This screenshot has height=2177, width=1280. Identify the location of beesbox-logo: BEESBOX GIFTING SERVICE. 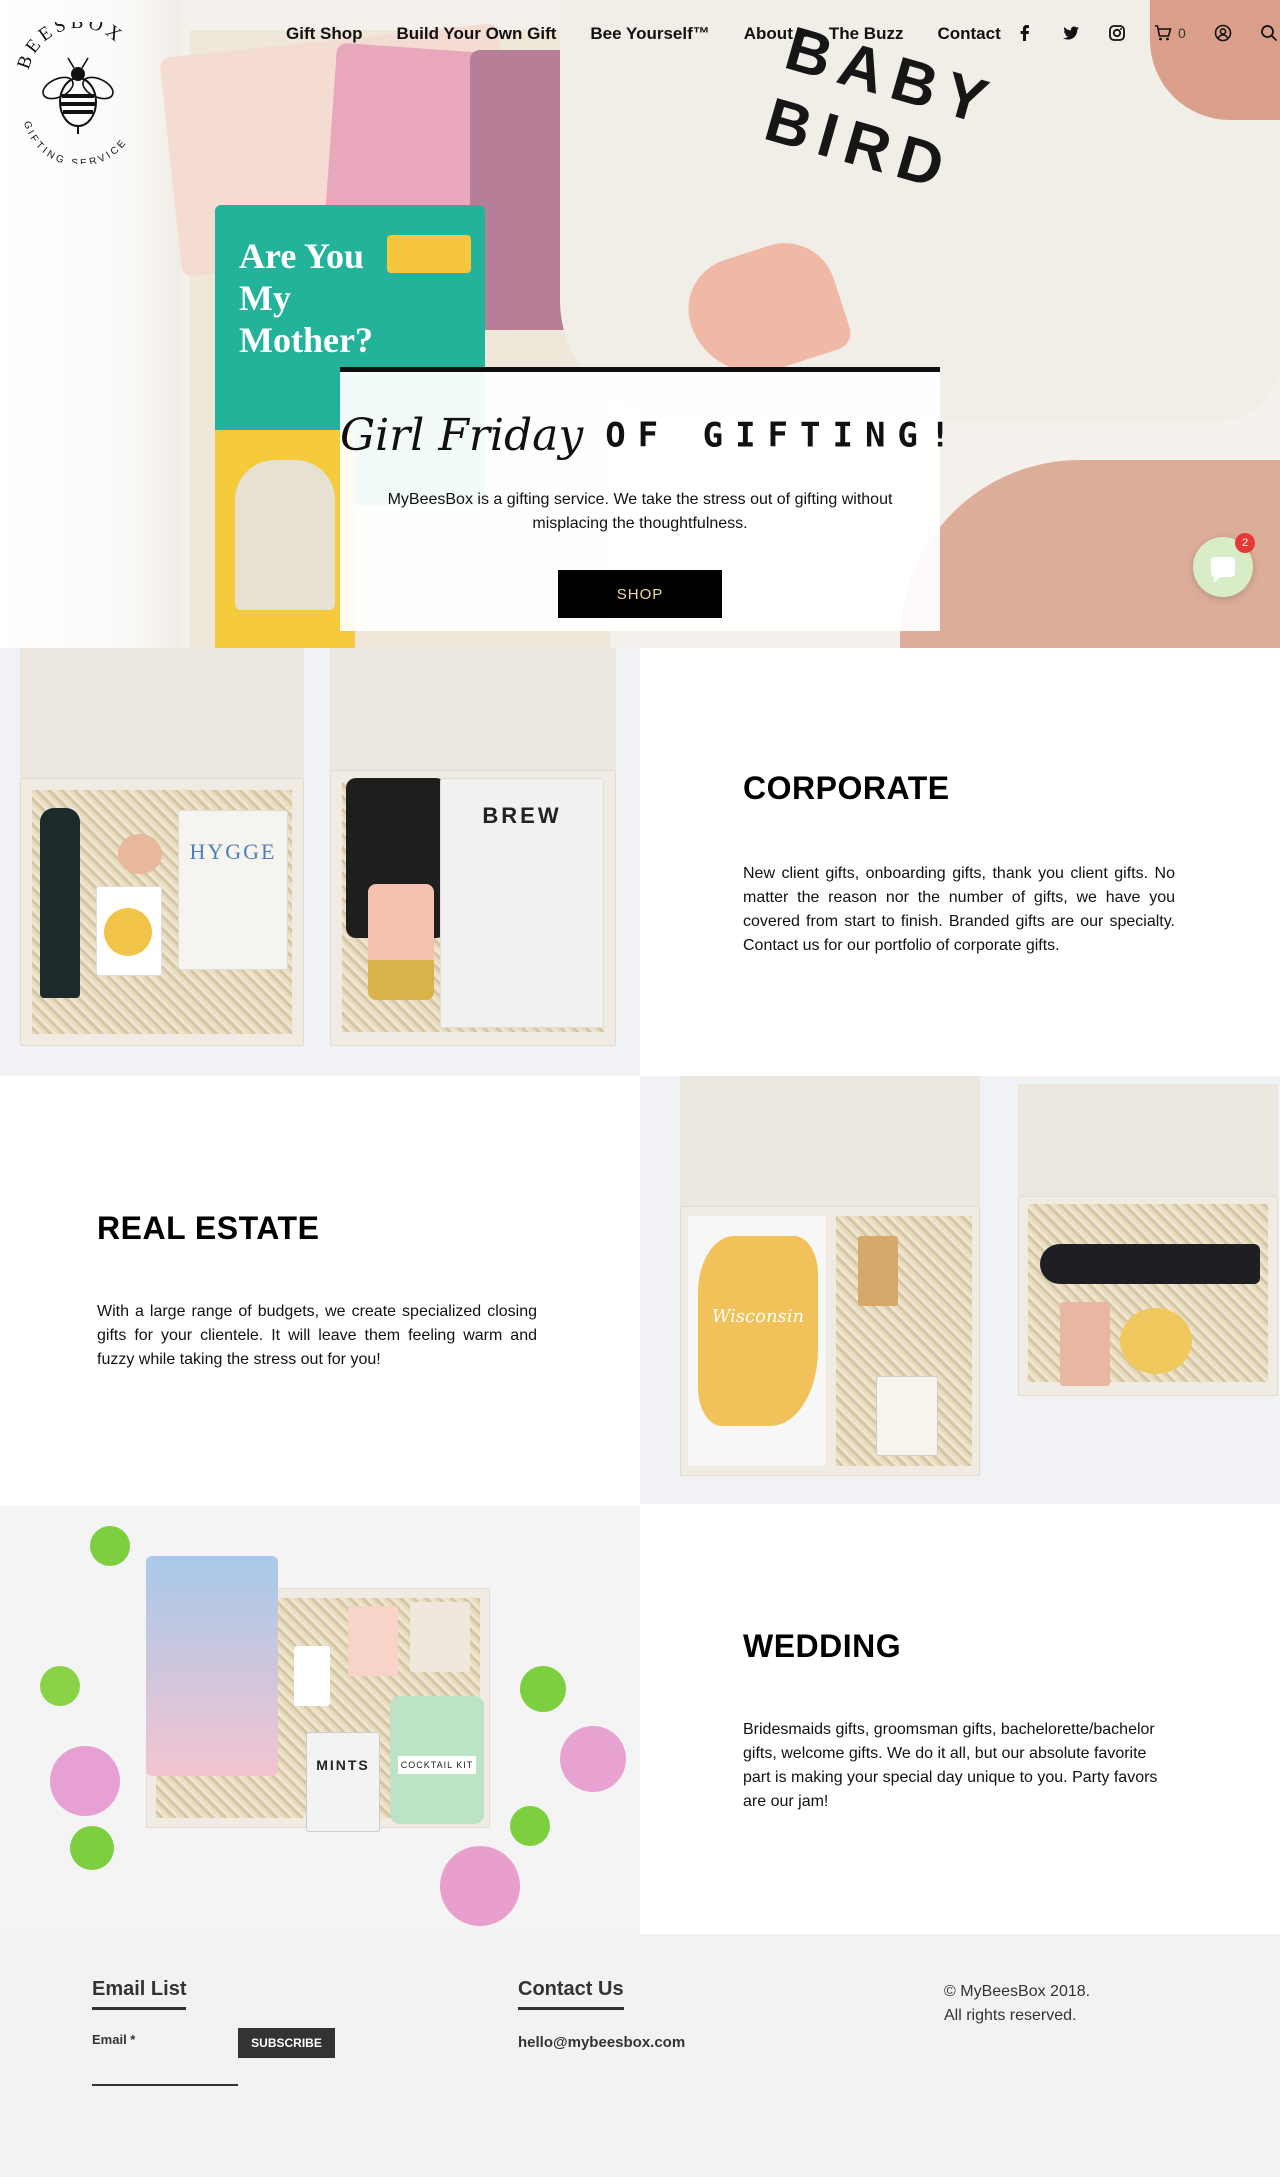
(77, 90).